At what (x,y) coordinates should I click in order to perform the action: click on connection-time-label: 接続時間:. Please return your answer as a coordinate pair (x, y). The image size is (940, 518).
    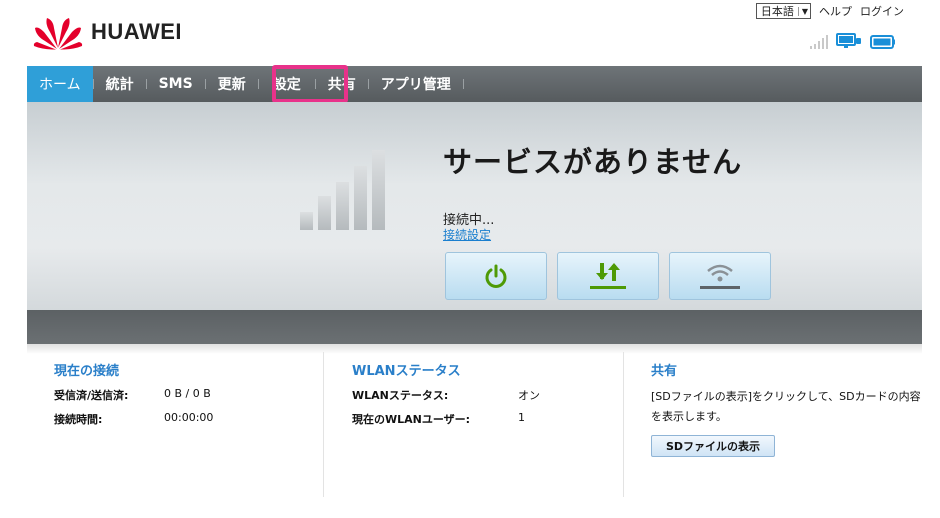
    Looking at the image, I should click on (78, 419).